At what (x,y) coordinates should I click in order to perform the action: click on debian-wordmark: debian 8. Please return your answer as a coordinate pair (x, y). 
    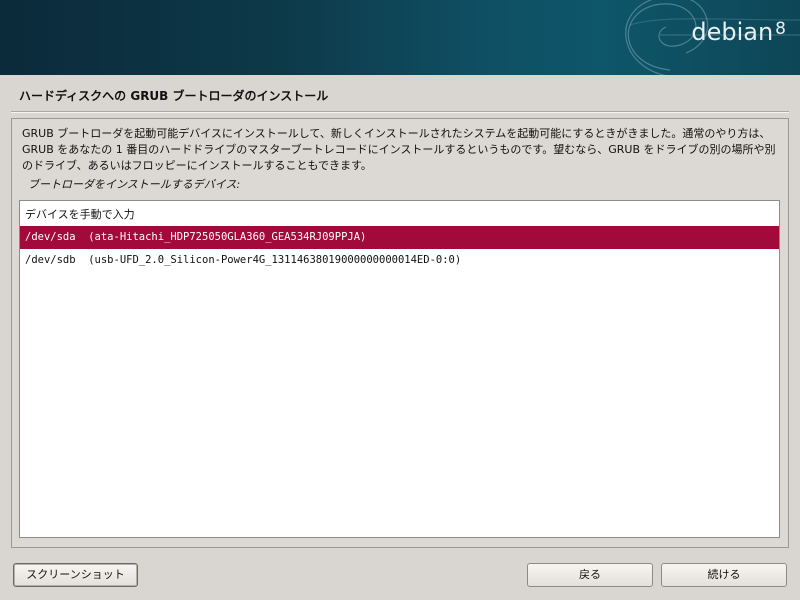
    Looking at the image, I should click on (738, 32).